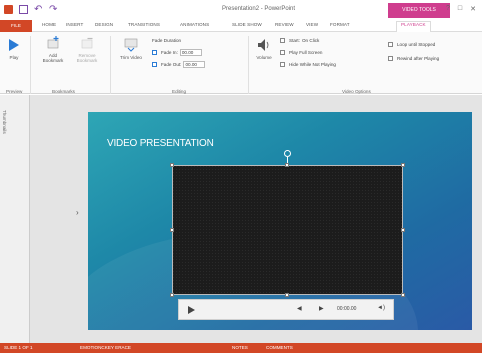 This screenshot has width=482, height=353. Describe the element at coordinates (14, 45) in the screenshot. I see `play-icon` at that location.